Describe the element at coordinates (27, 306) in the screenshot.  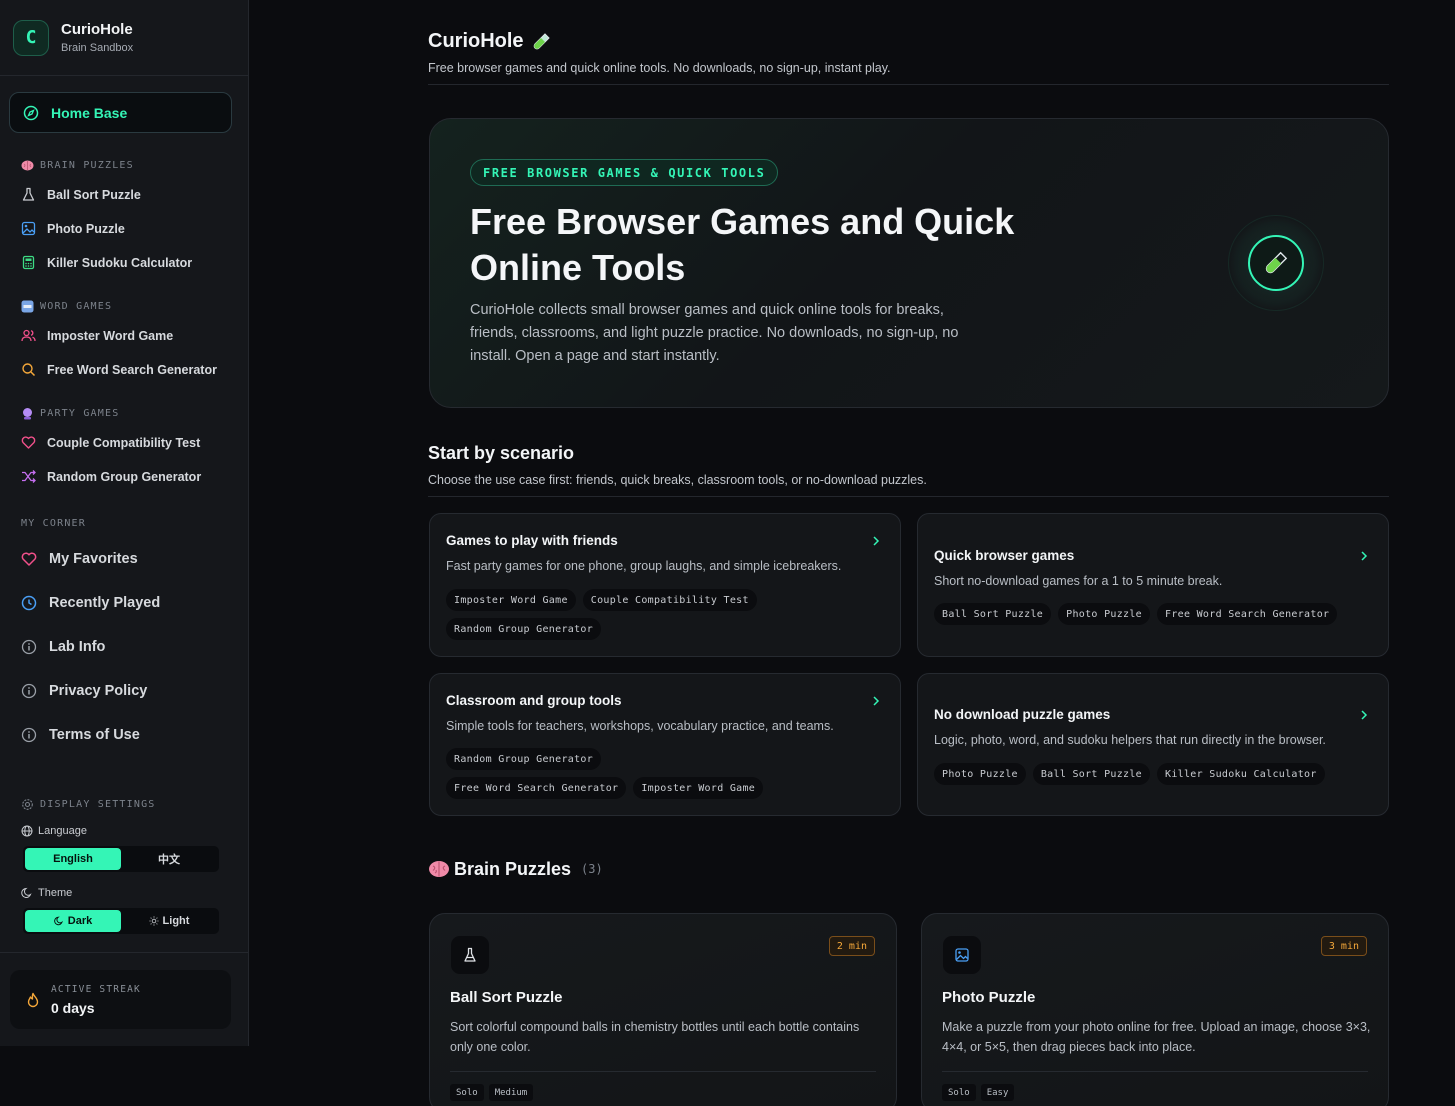
I see `abc-icon` at that location.